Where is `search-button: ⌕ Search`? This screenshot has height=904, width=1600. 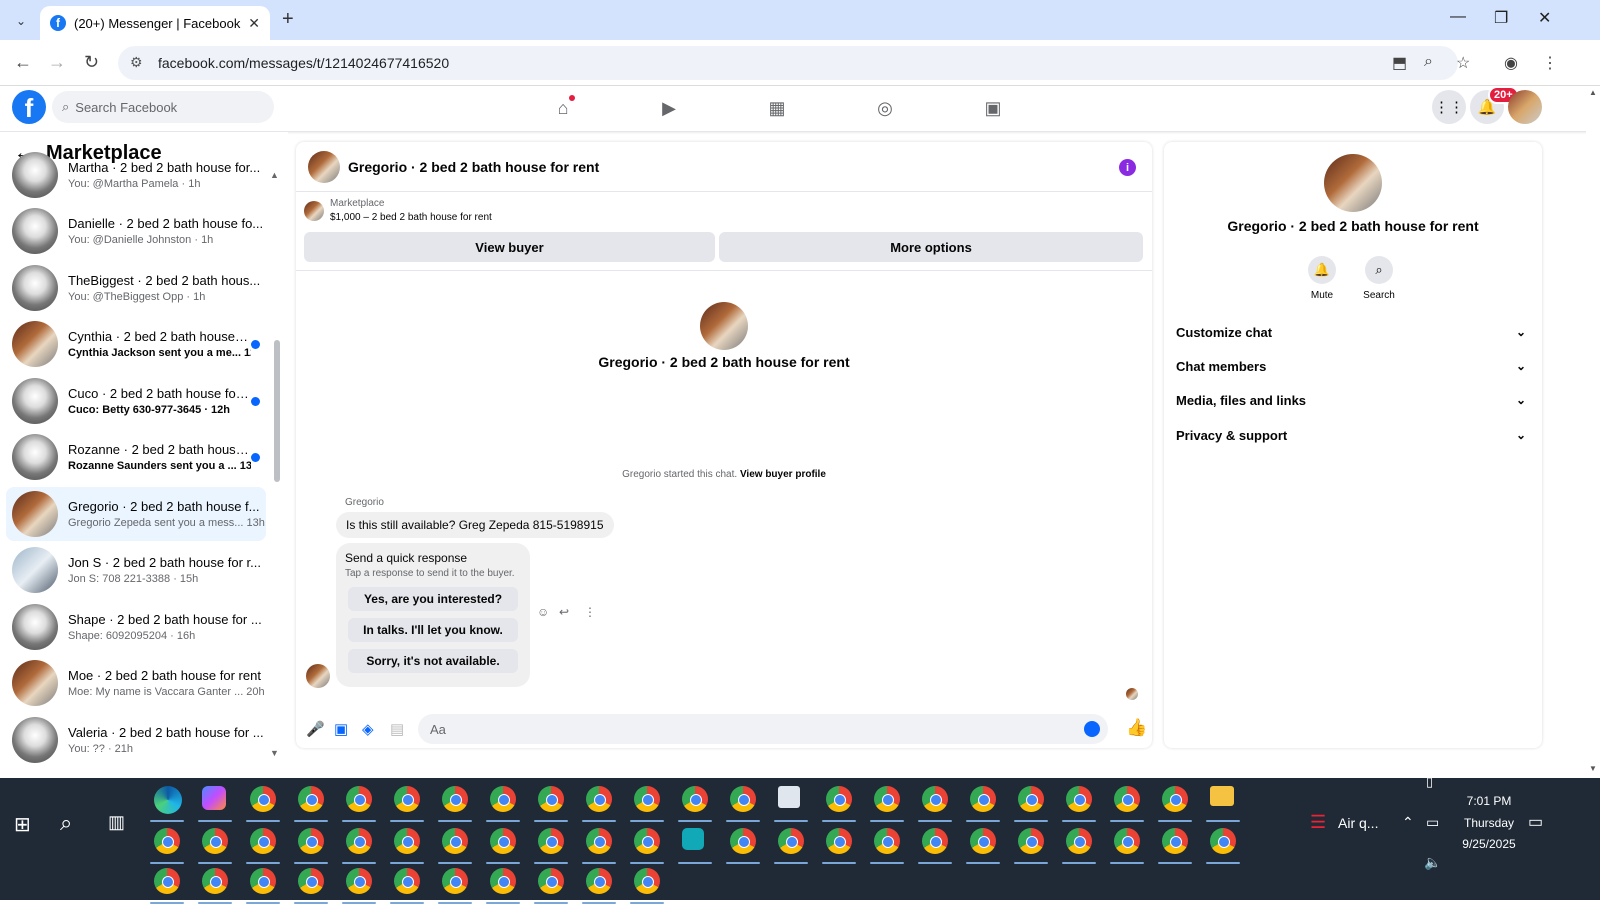
search-button: ⌕ Search is located at coordinates (1379, 278).